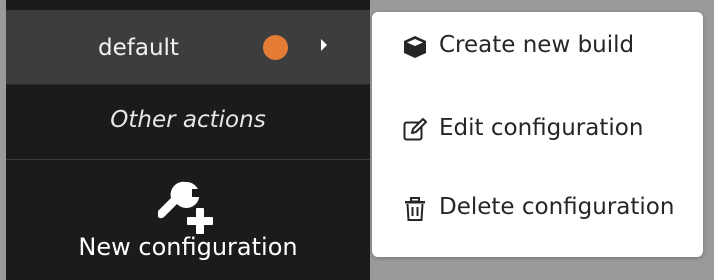 The height and width of the screenshot is (280, 714). What do you see at coordinates (188, 247) in the screenshot?
I see `new-configuration-label: New configuration` at bounding box center [188, 247].